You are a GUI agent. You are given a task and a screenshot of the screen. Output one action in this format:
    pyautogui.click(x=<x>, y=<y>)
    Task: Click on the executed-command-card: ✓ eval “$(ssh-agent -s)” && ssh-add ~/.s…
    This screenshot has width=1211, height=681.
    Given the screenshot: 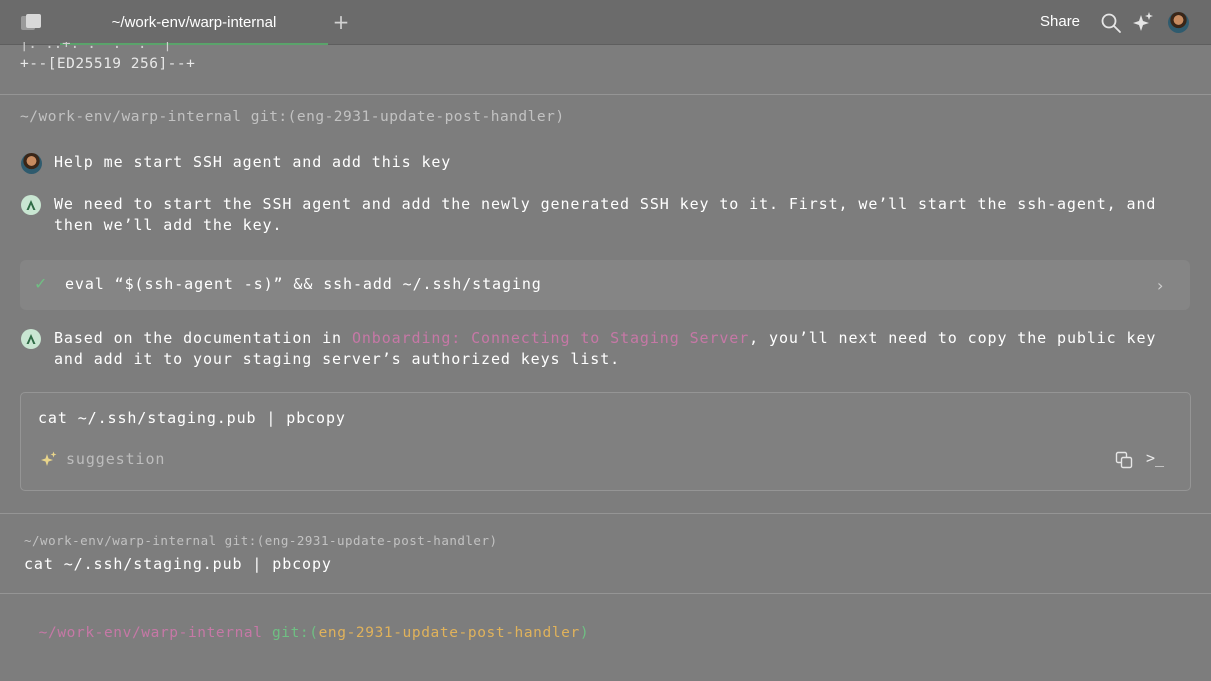 What is the action you would take?
    pyautogui.click(x=605, y=285)
    